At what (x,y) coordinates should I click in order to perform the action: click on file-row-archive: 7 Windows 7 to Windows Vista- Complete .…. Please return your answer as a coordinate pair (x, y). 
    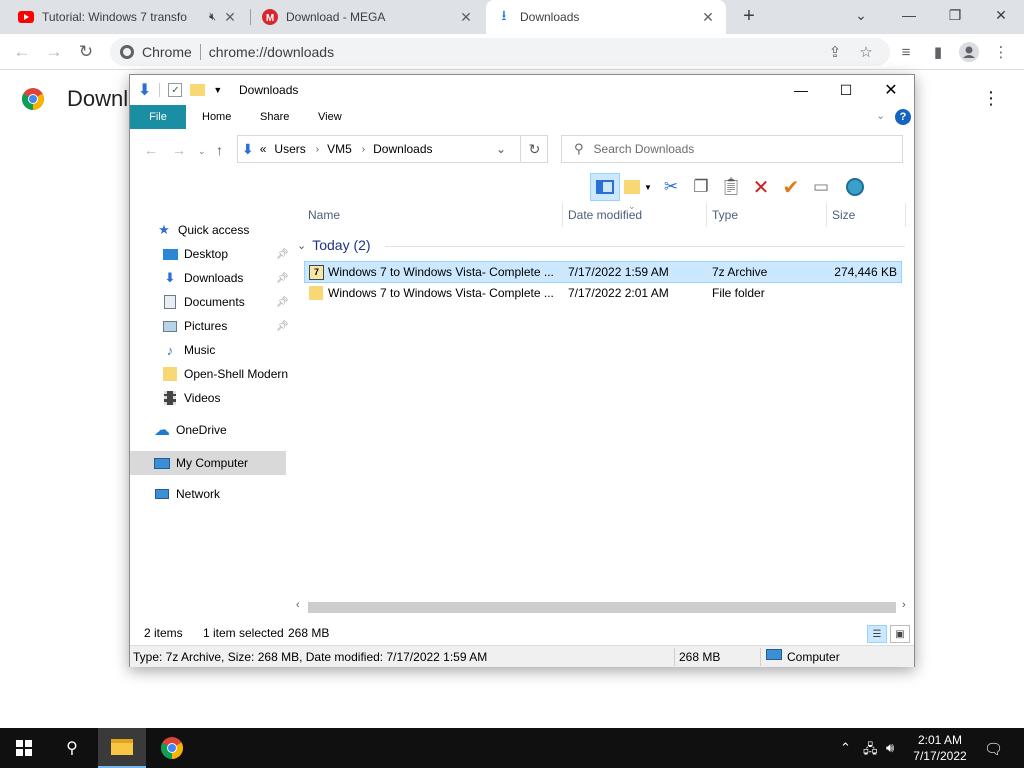
    Looking at the image, I should click on (603, 272).